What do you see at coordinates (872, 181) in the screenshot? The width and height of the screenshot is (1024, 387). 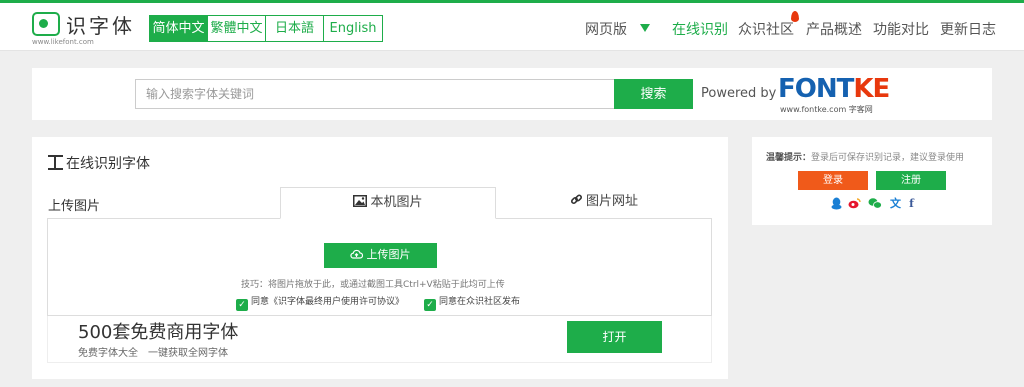 I see `login-tip-panel: 温馨提示：登录后可保存识别记录，建议登录使用 登录 注册 文 f` at bounding box center [872, 181].